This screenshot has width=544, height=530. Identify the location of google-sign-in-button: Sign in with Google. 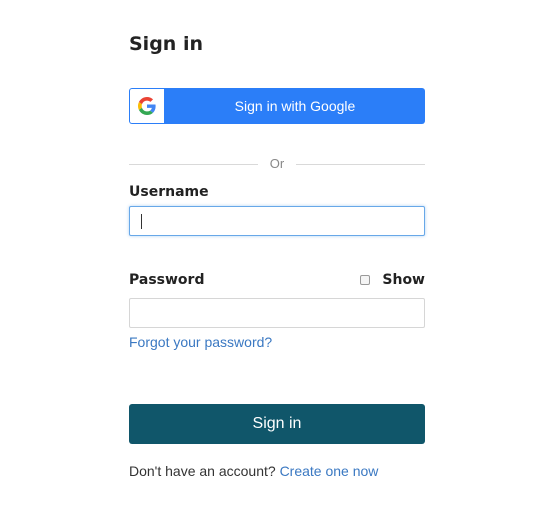
(277, 106).